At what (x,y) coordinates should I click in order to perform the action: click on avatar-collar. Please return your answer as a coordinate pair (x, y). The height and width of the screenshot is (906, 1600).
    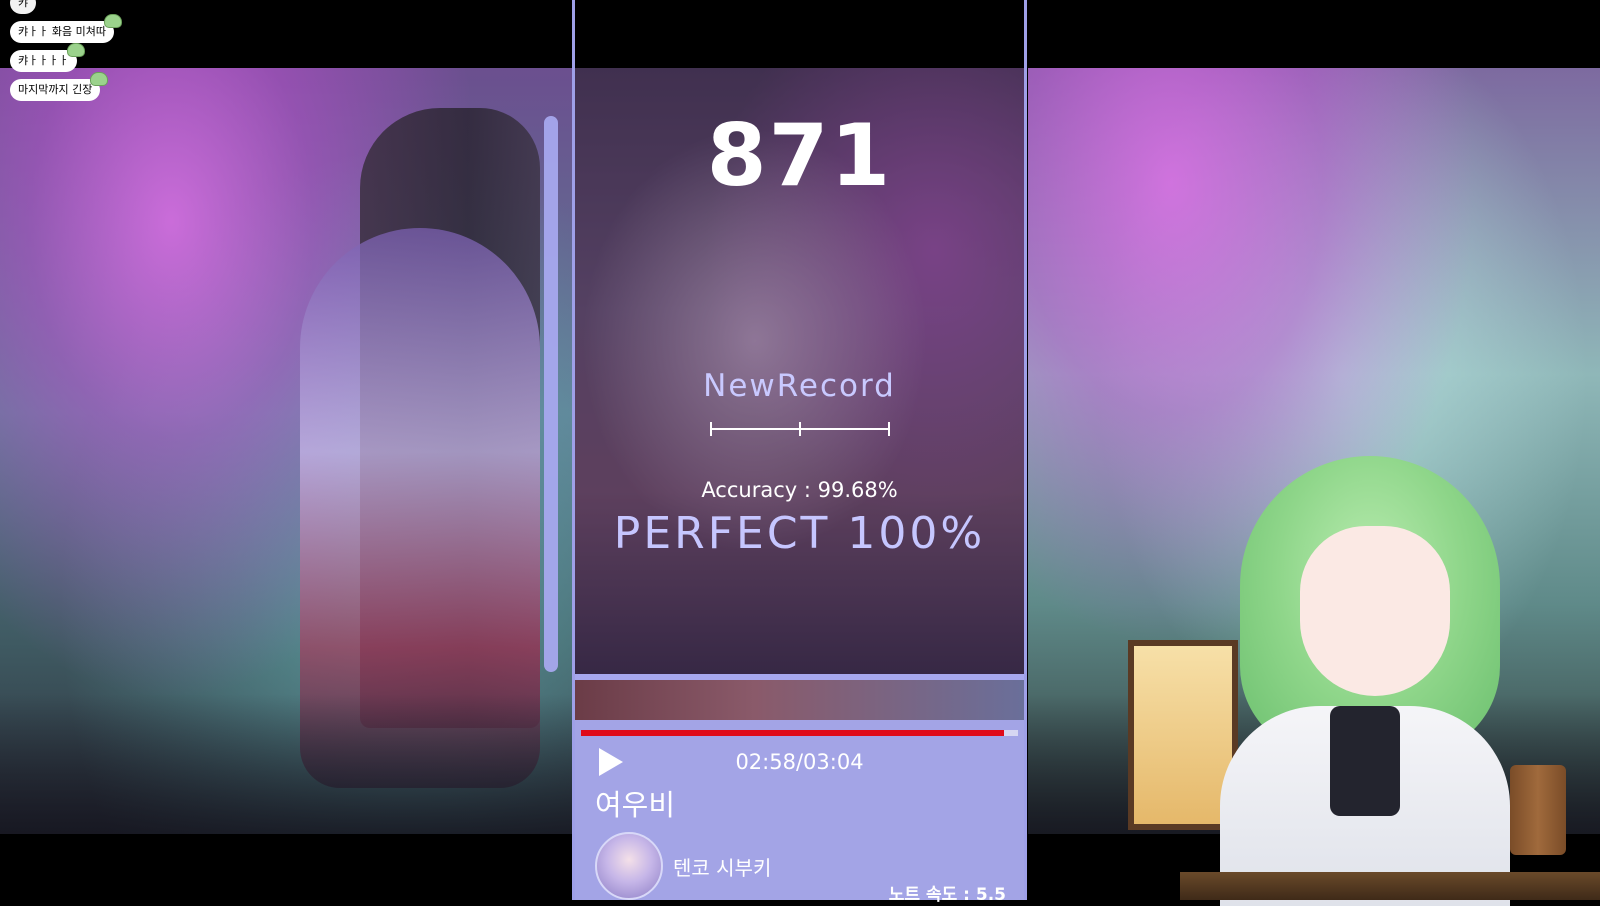
    Looking at the image, I should click on (1365, 761).